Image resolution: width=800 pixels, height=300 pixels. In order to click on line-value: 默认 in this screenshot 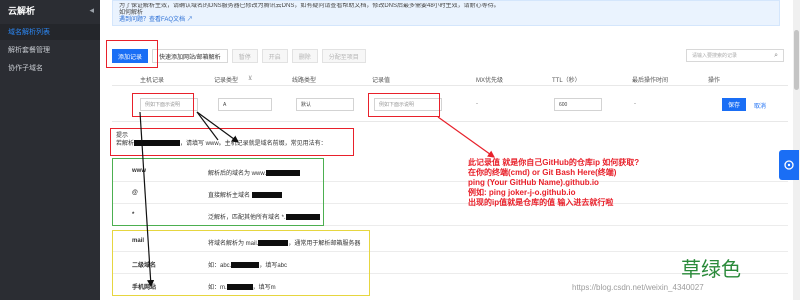, I will do `click(306, 105)`.